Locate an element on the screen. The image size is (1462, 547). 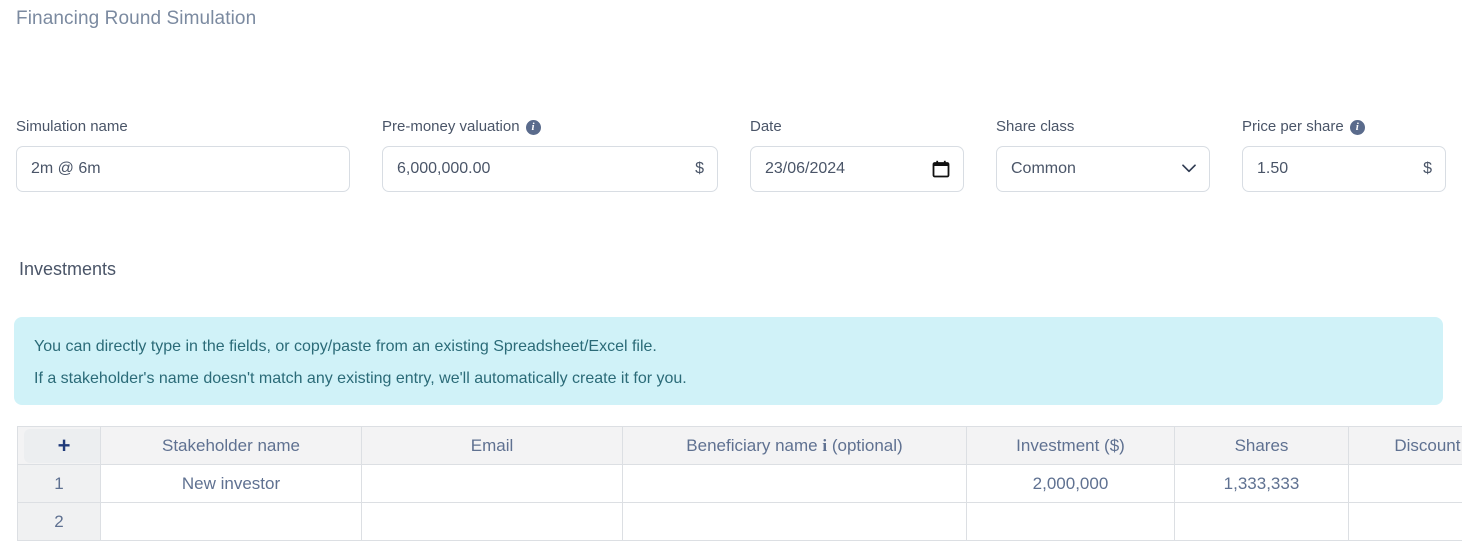
price-per-share-input-wrap: 1.50 $ is located at coordinates (1344, 169).